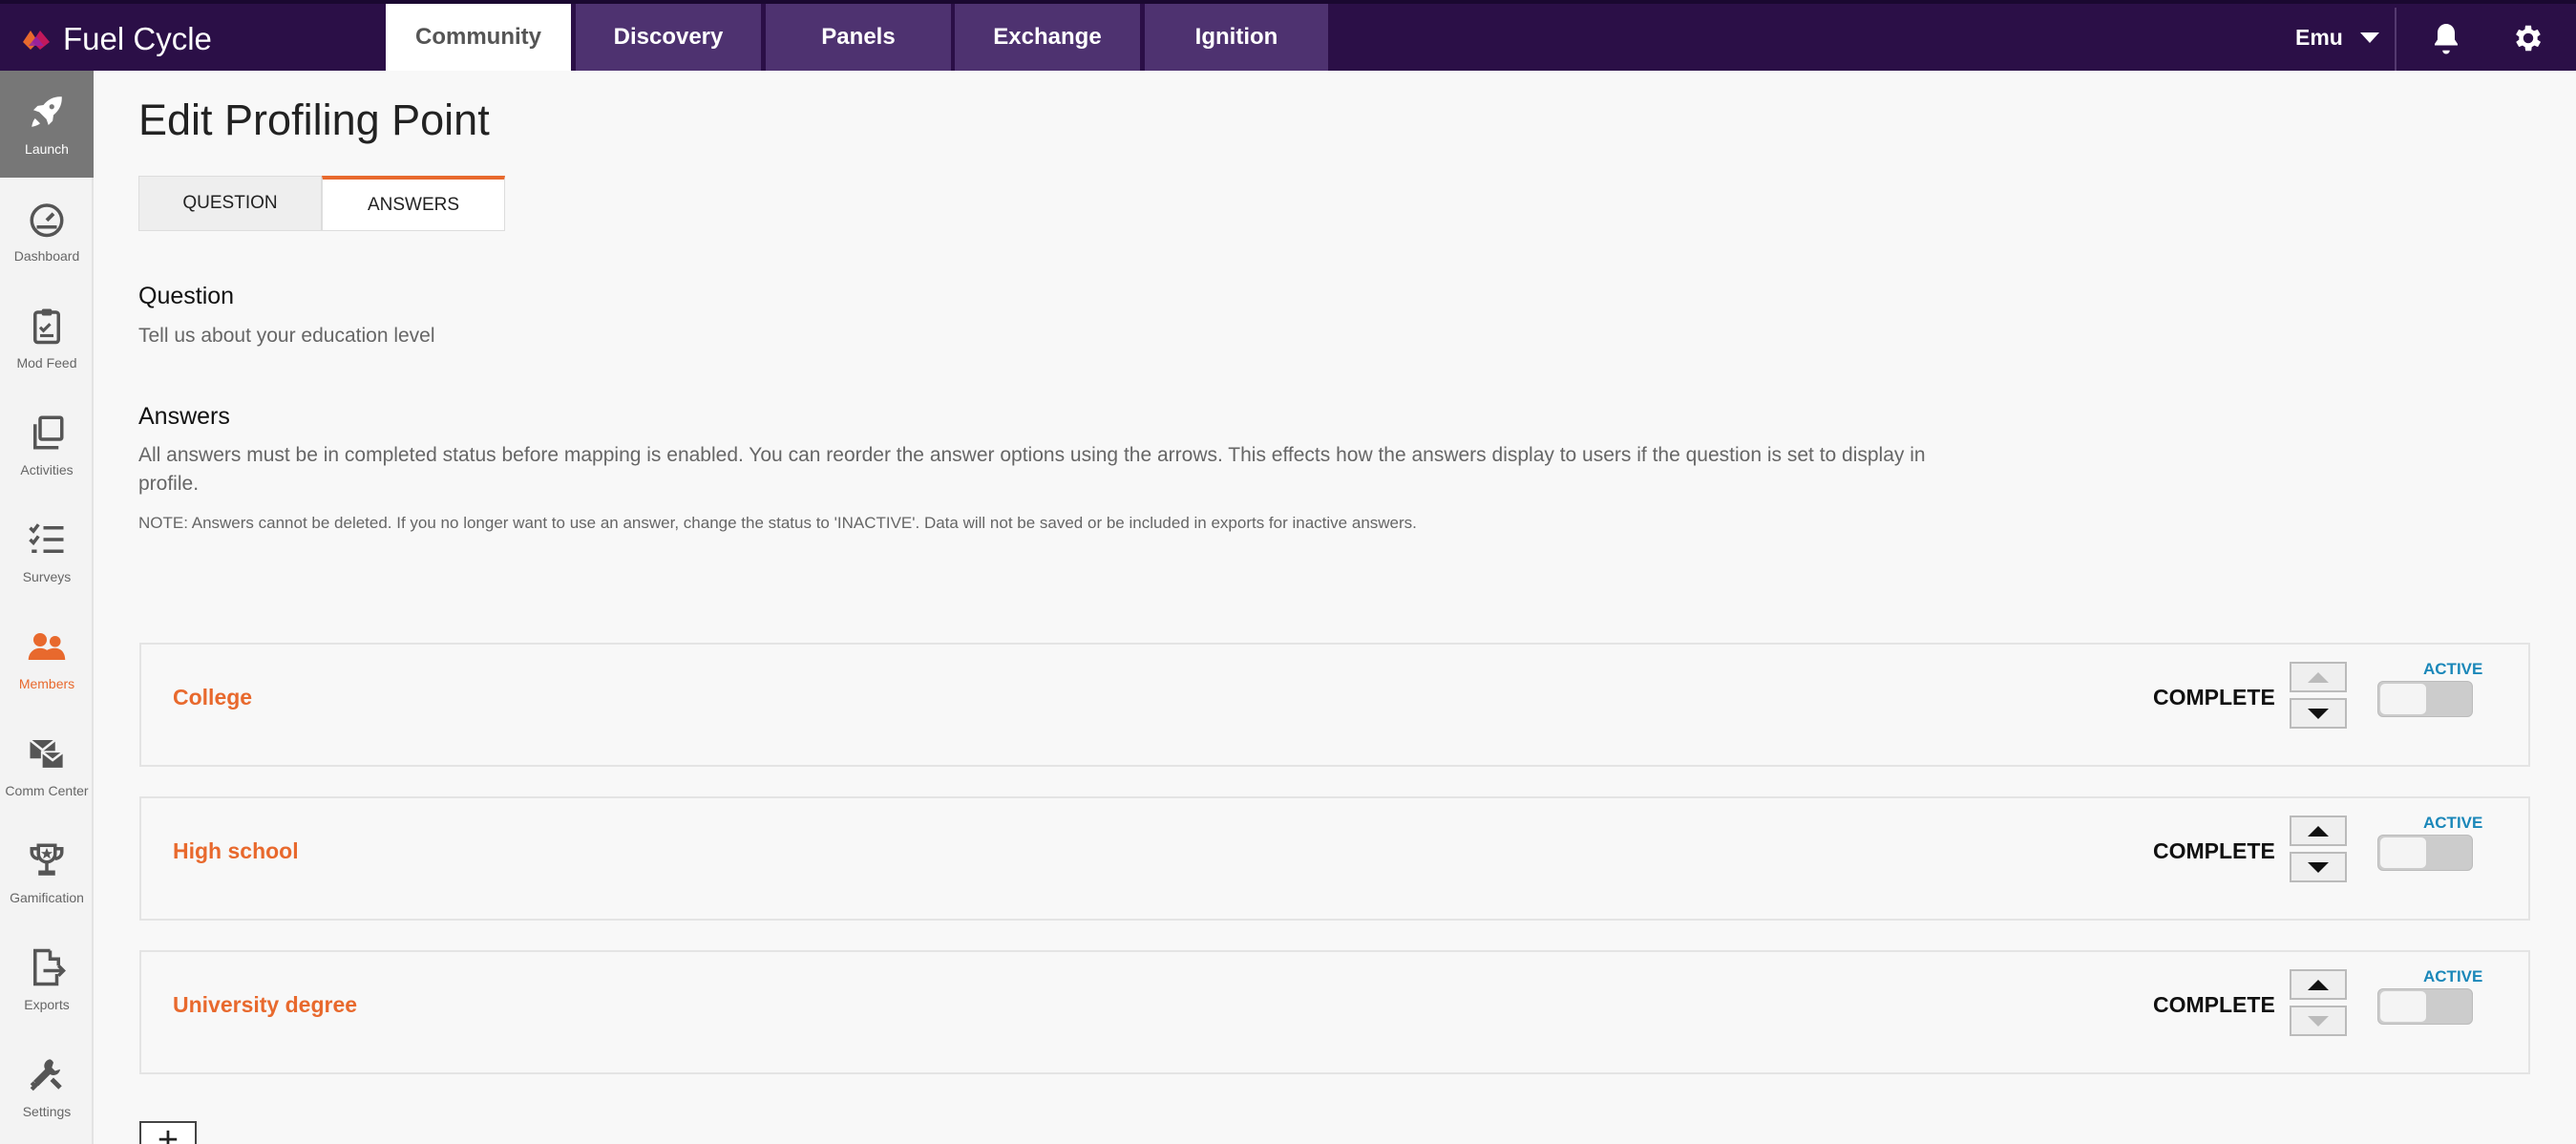 The width and height of the screenshot is (2576, 1144). Describe the element at coordinates (46, 256) in the screenshot. I see `sidebar-item-label: Dashboard` at that location.